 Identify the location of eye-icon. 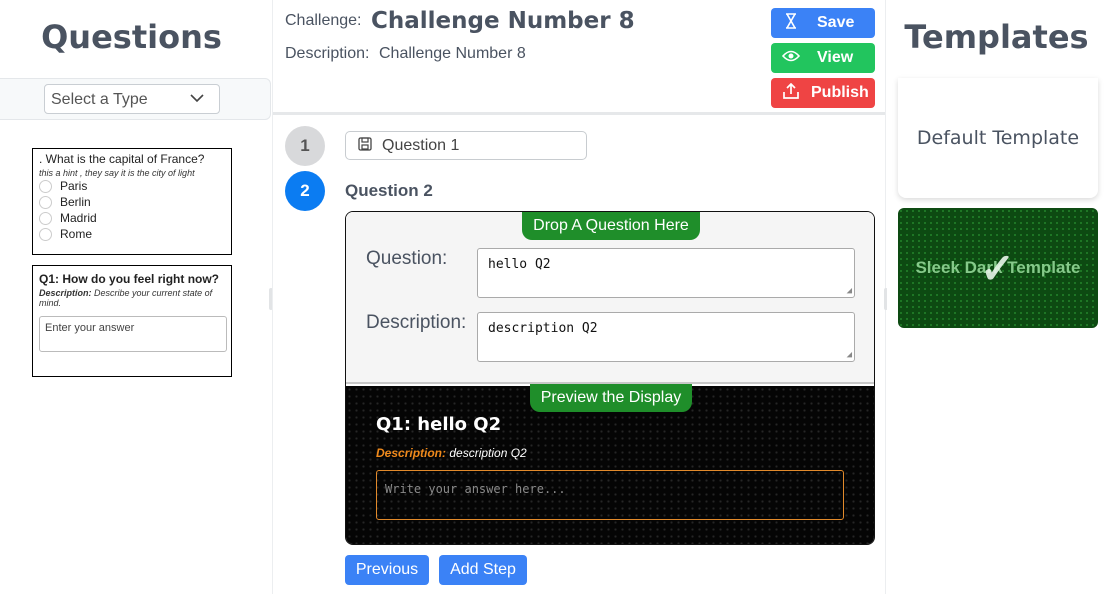
(791, 58).